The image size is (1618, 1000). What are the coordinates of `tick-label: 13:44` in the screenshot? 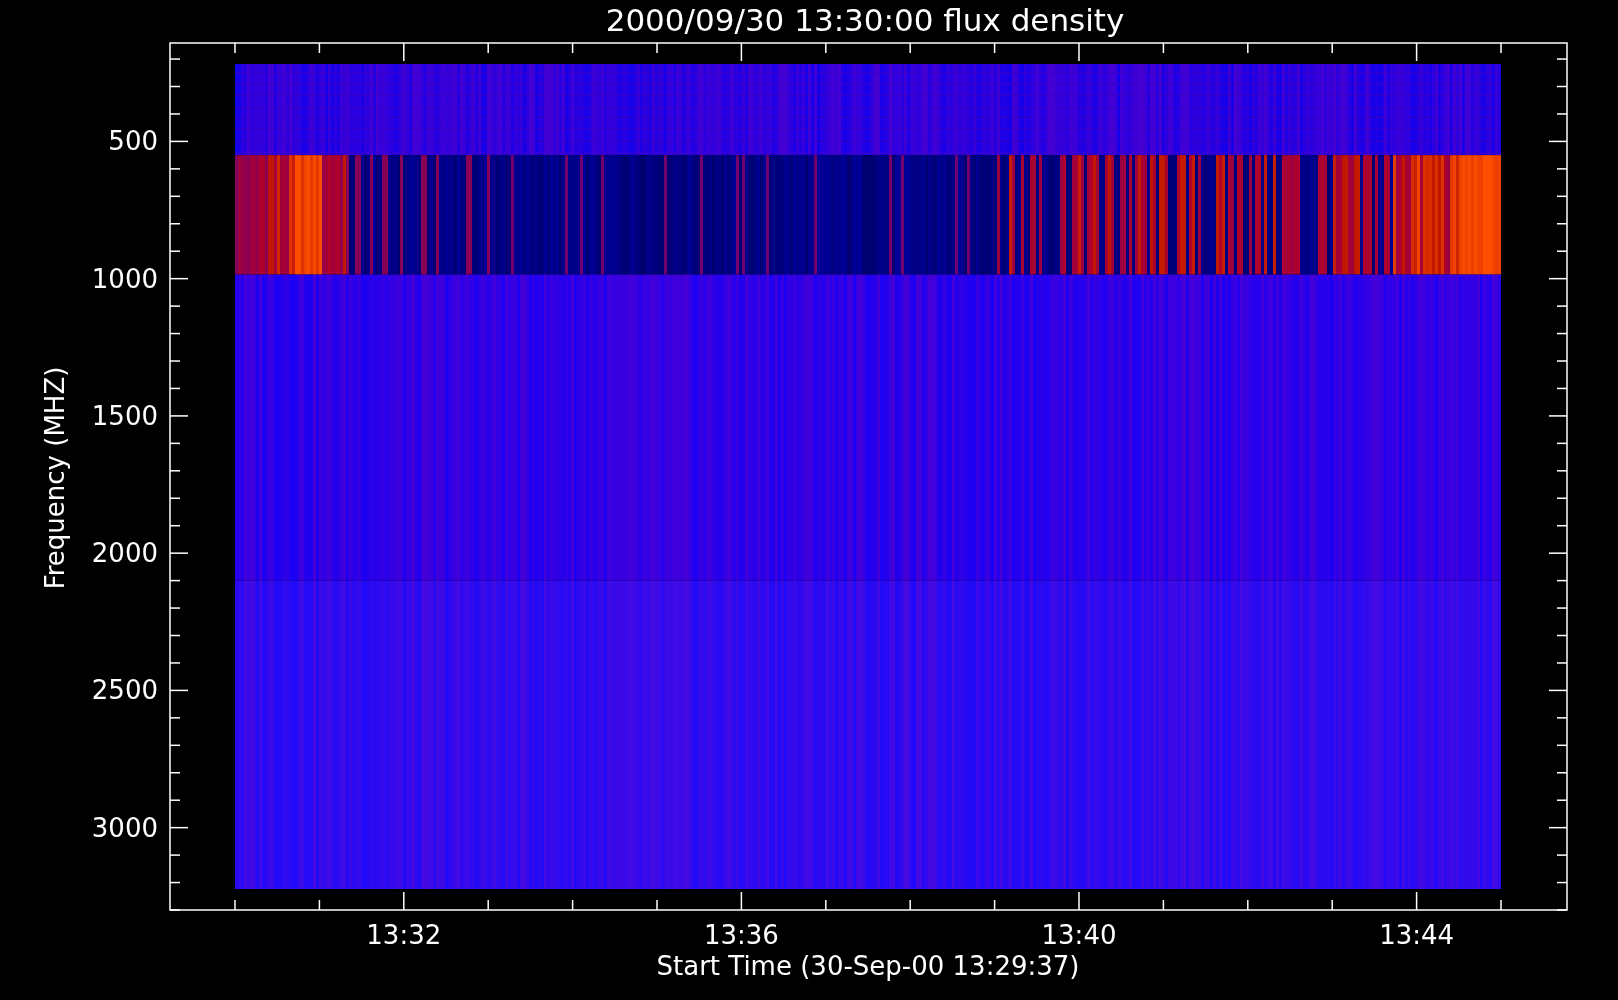 It's located at (1417, 935).